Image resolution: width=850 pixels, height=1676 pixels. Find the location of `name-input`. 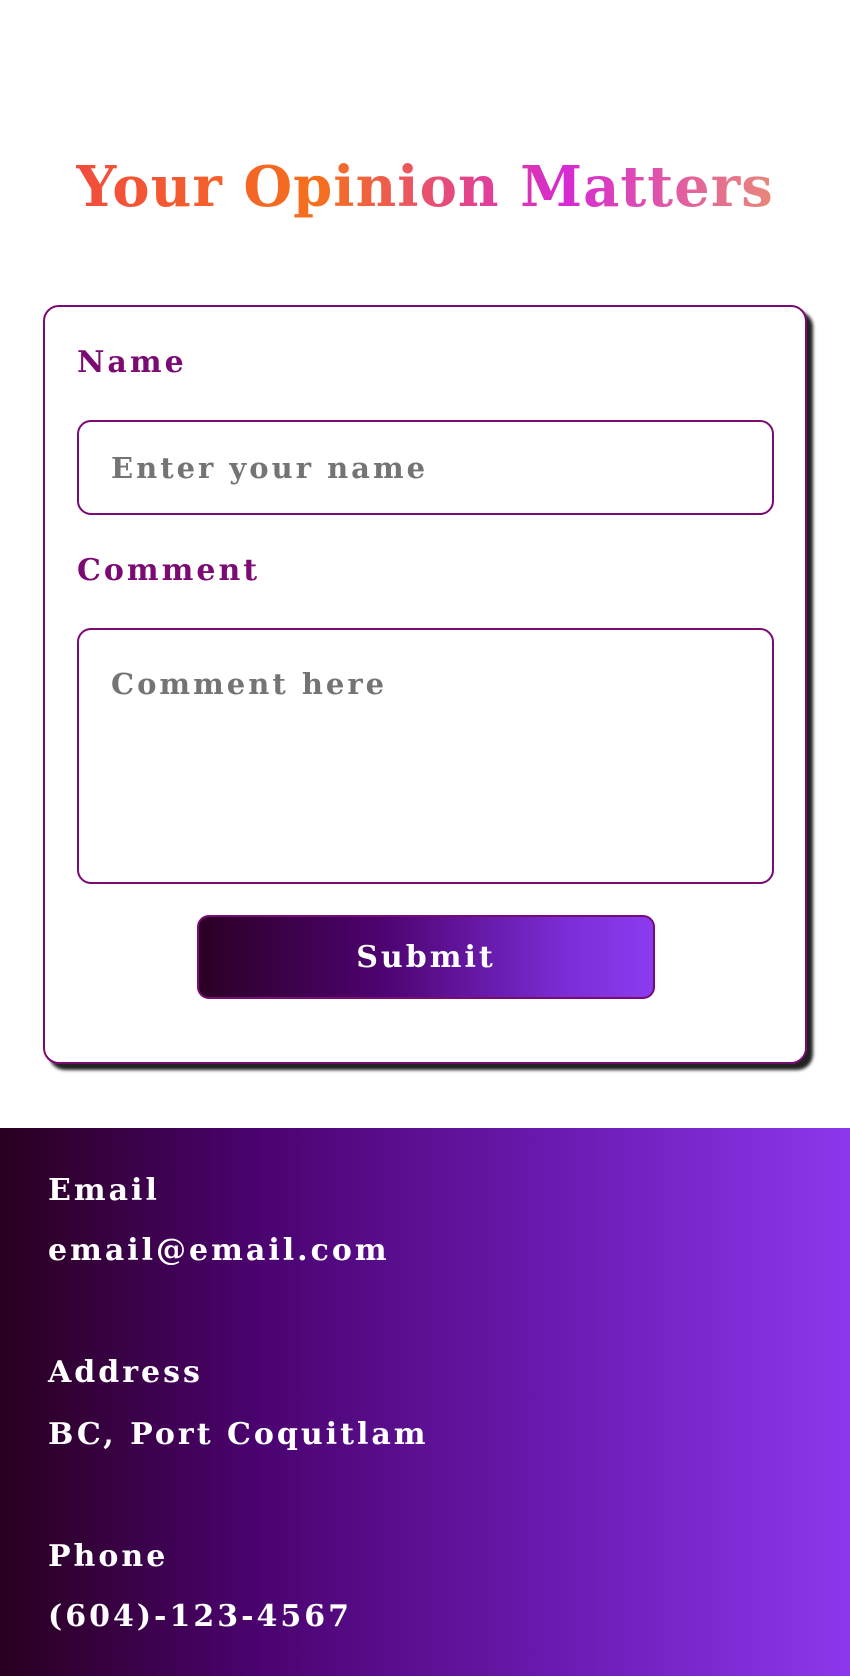

name-input is located at coordinates (425, 467).